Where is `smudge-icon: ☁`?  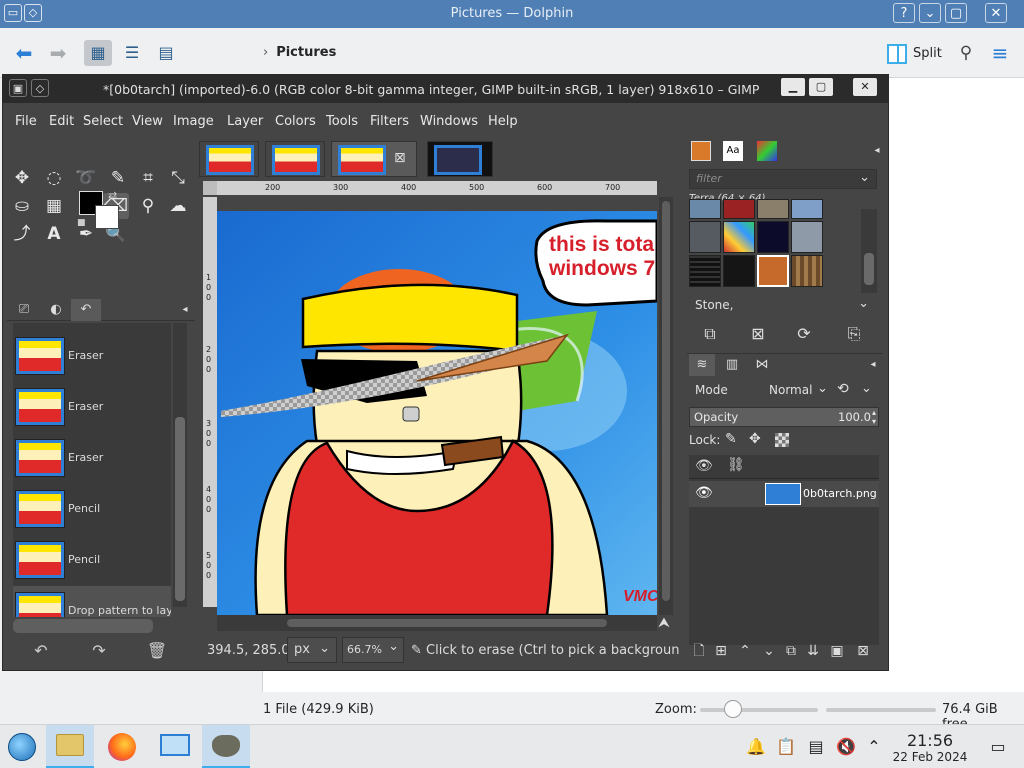
smudge-icon: ☁ is located at coordinates (178, 206).